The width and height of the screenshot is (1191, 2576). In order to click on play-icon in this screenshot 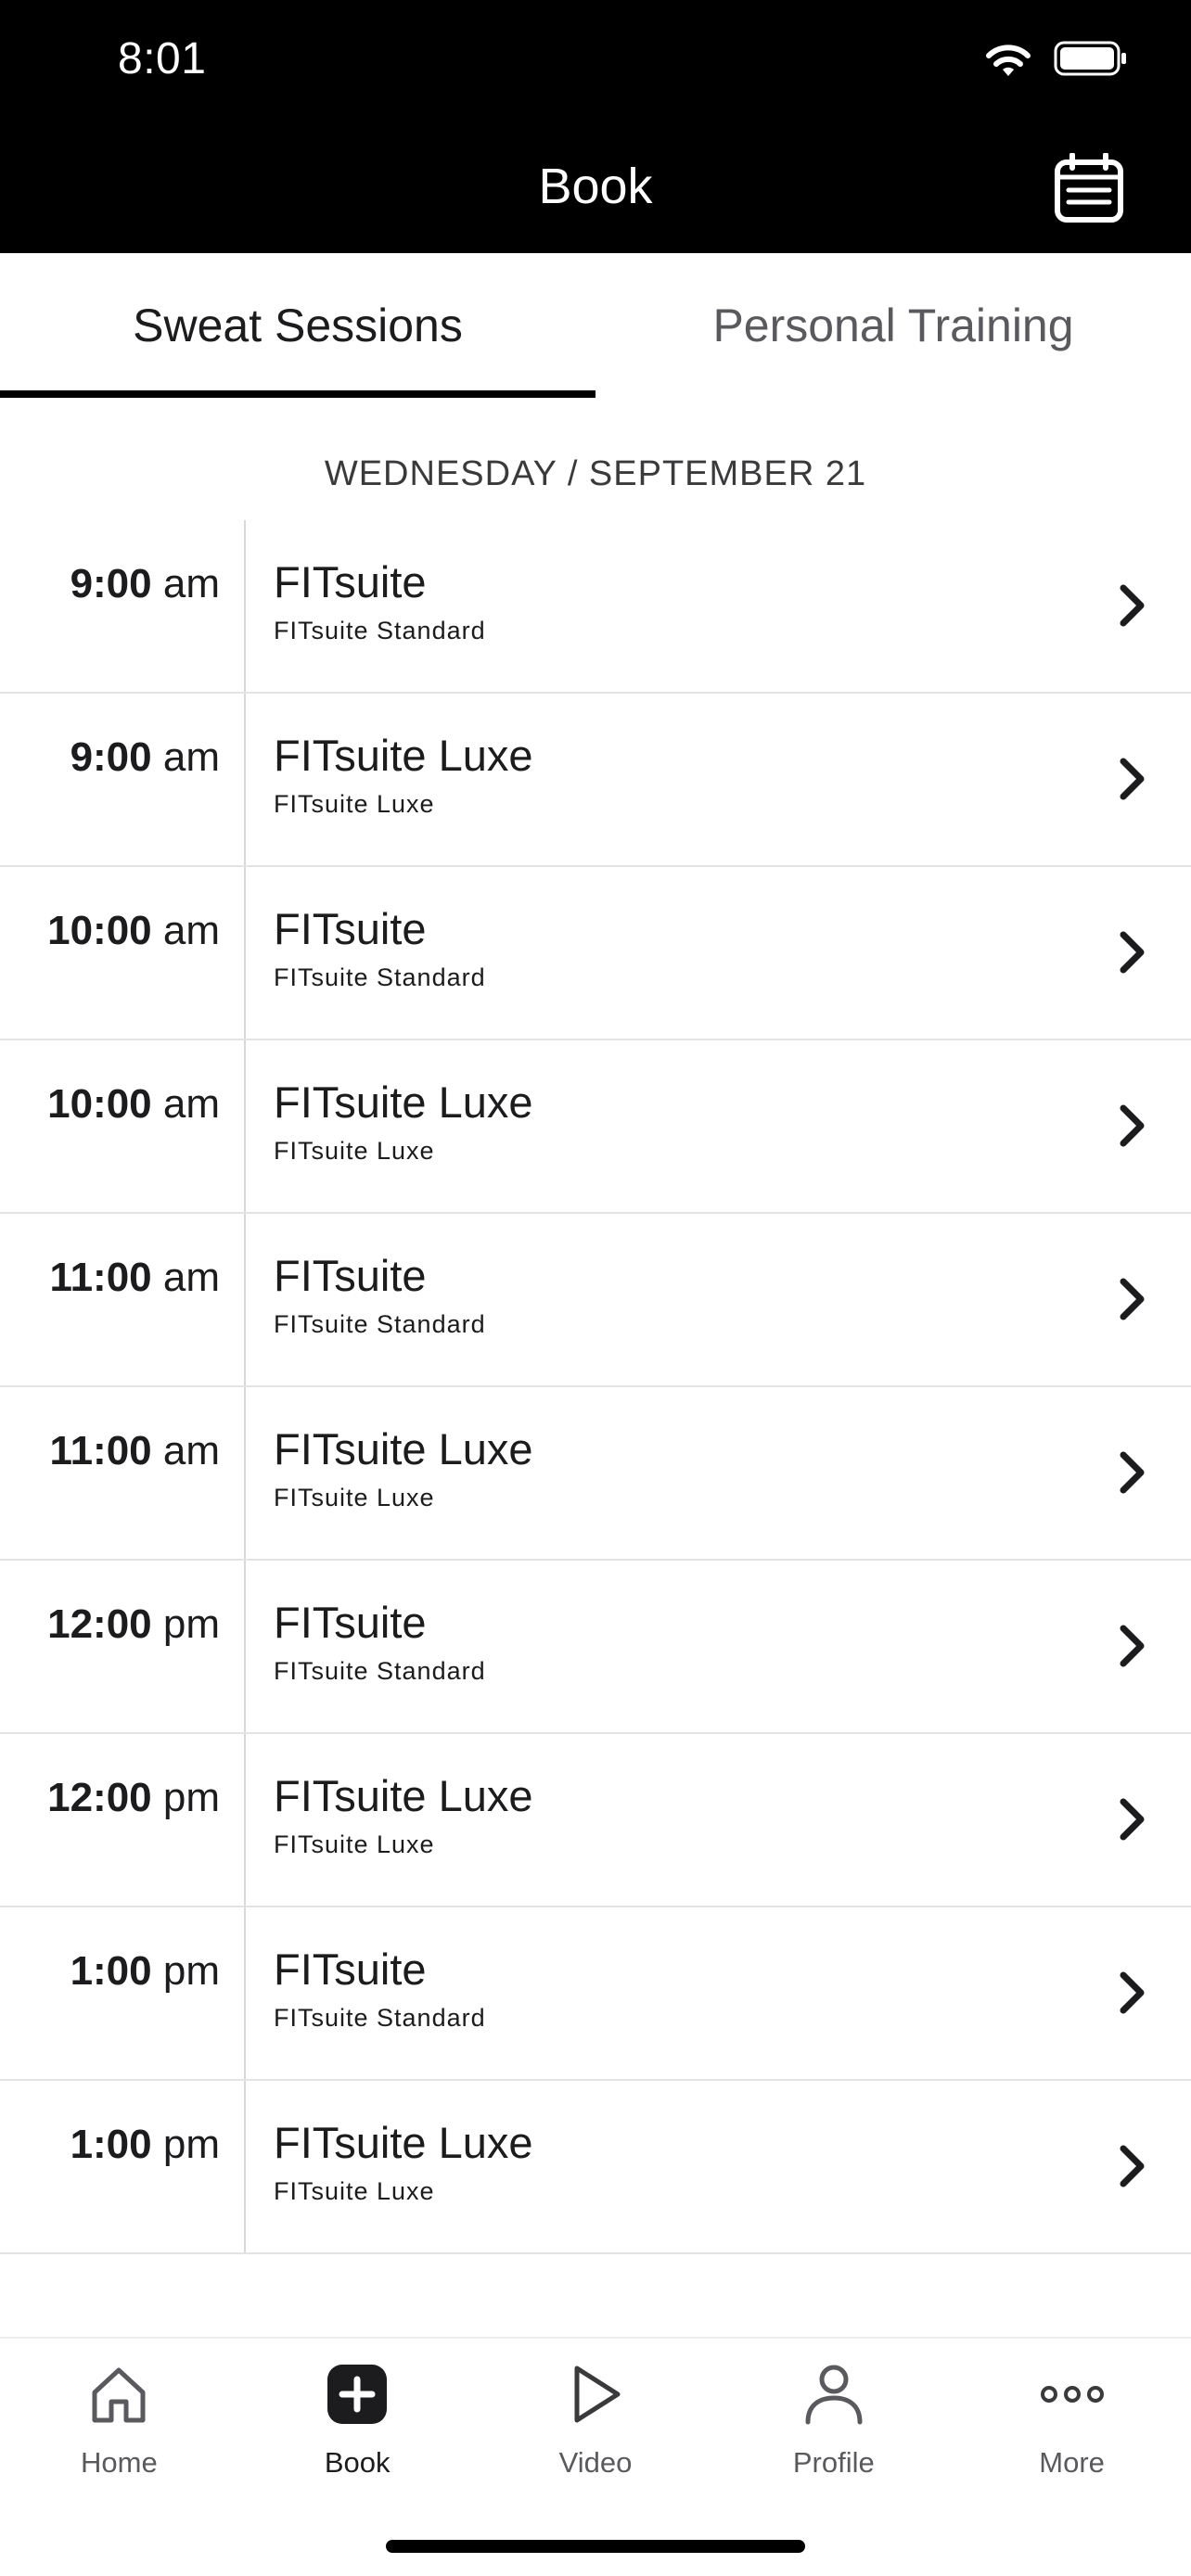, I will do `click(595, 2394)`.